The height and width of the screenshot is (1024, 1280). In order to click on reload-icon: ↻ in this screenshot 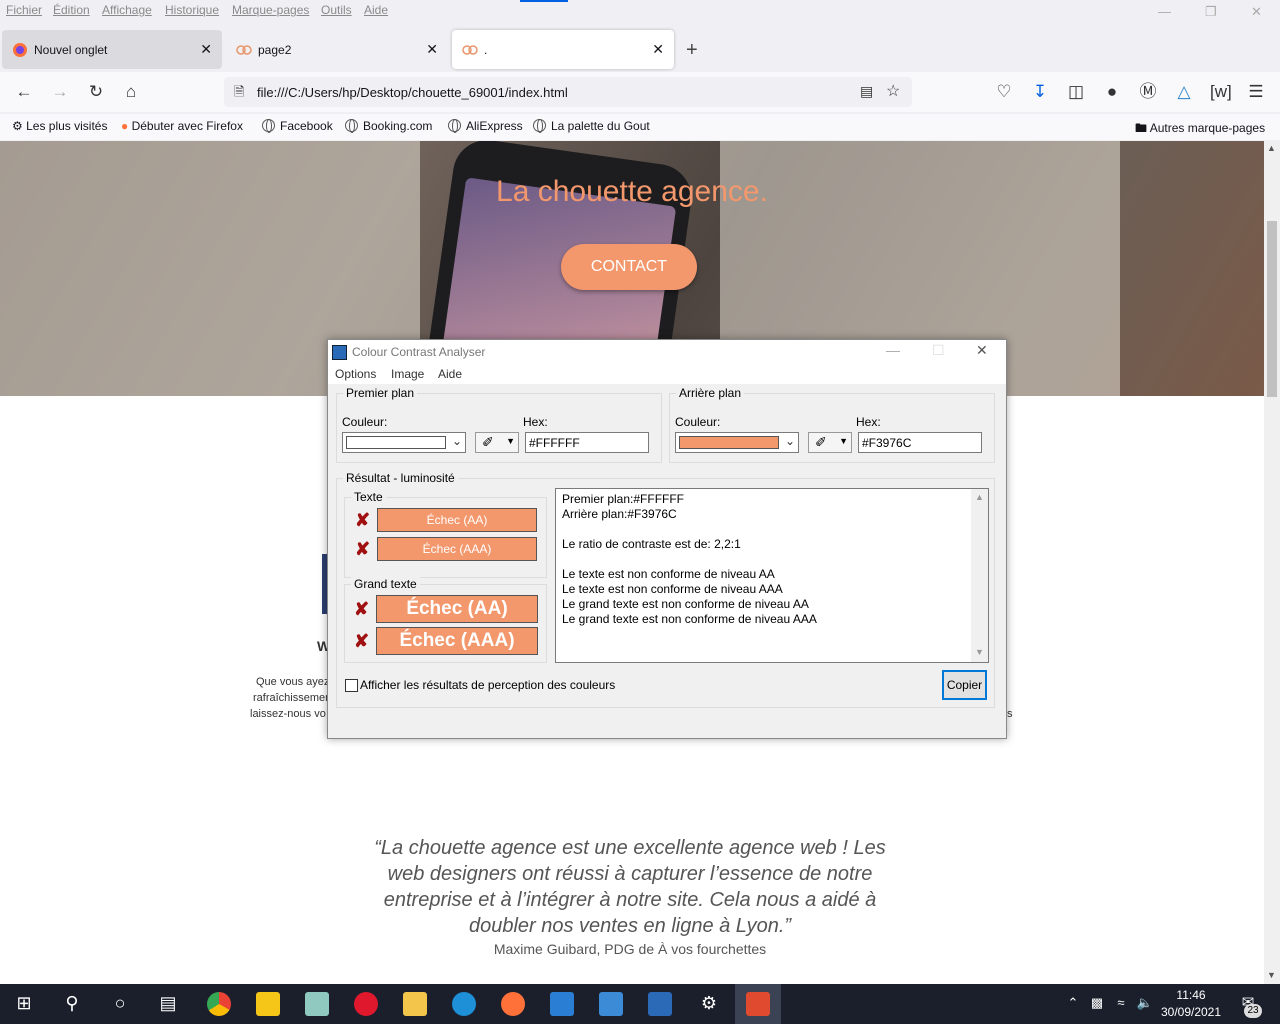, I will do `click(96, 92)`.